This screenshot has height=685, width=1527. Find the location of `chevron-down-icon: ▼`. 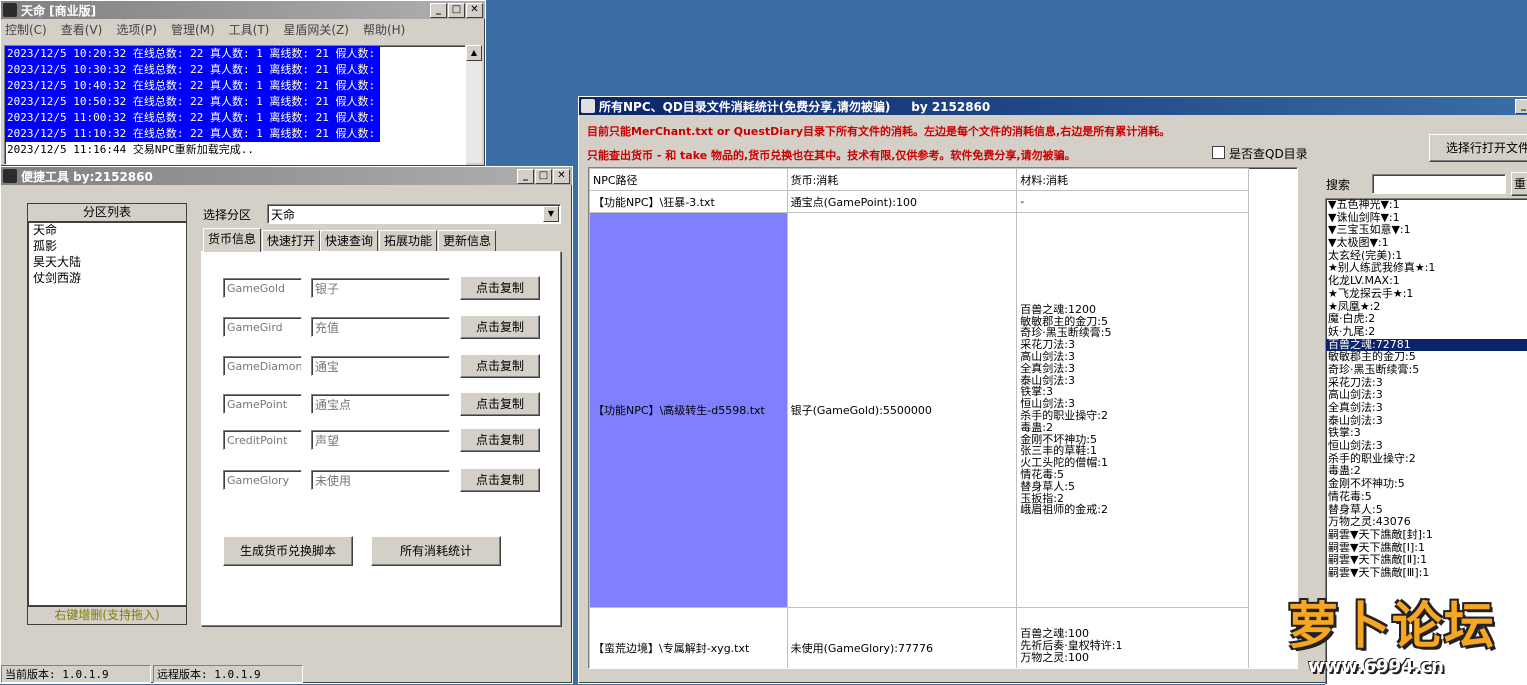

chevron-down-icon: ▼ is located at coordinates (551, 214).